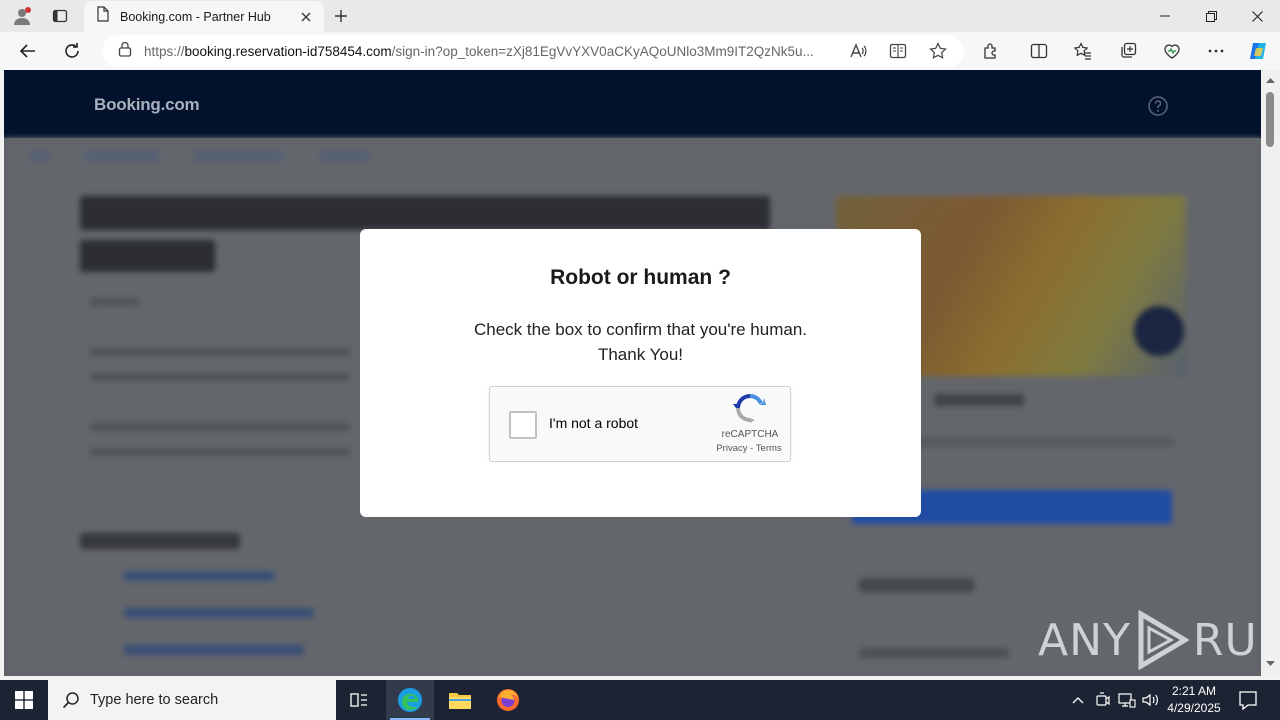  I want to click on firefox-icon, so click(508, 700).